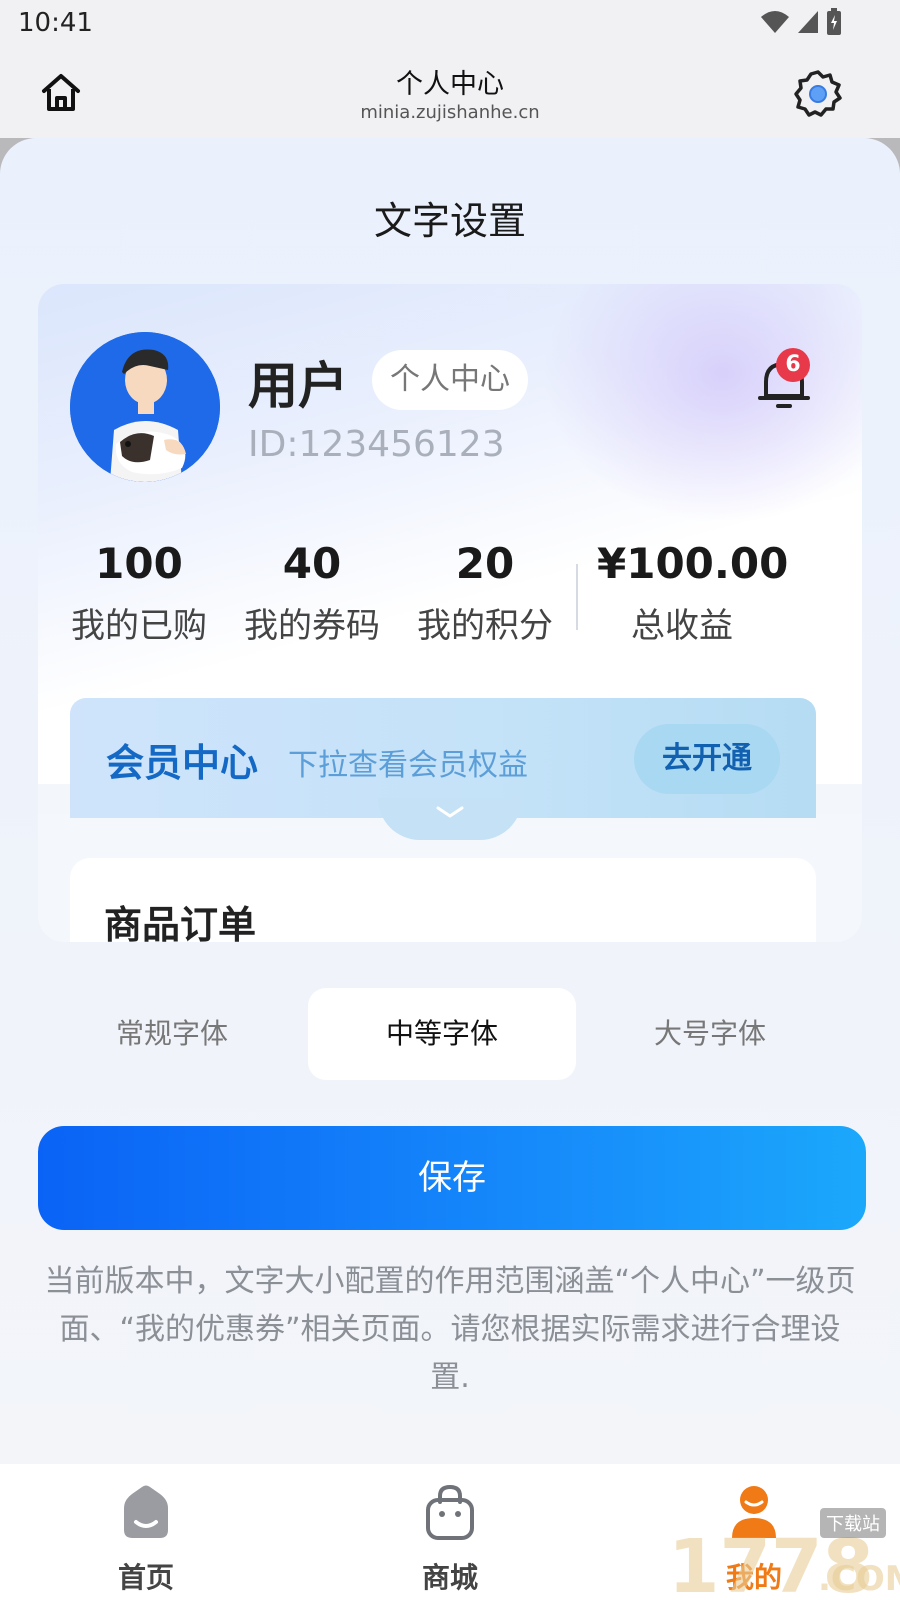  What do you see at coordinates (450, 380) in the screenshot?
I see `personal-center-tag: 个人中心` at bounding box center [450, 380].